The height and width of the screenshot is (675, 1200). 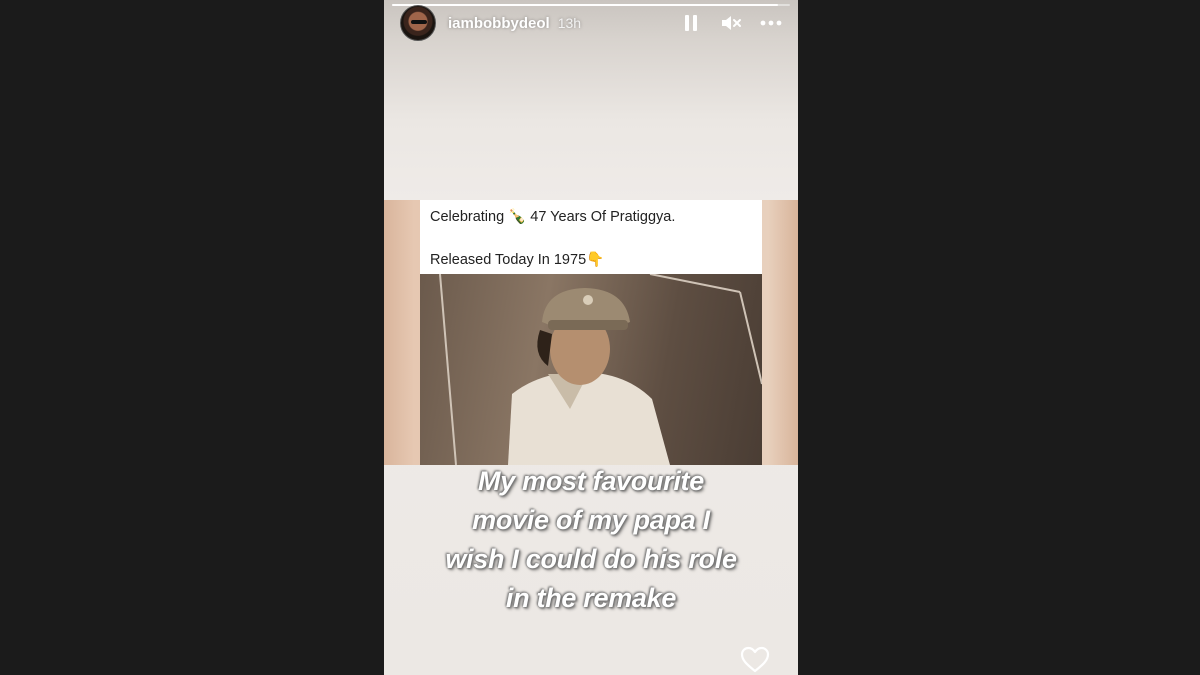 I want to click on post-text-line2: Released Today In 1975👇, so click(x=517, y=260).